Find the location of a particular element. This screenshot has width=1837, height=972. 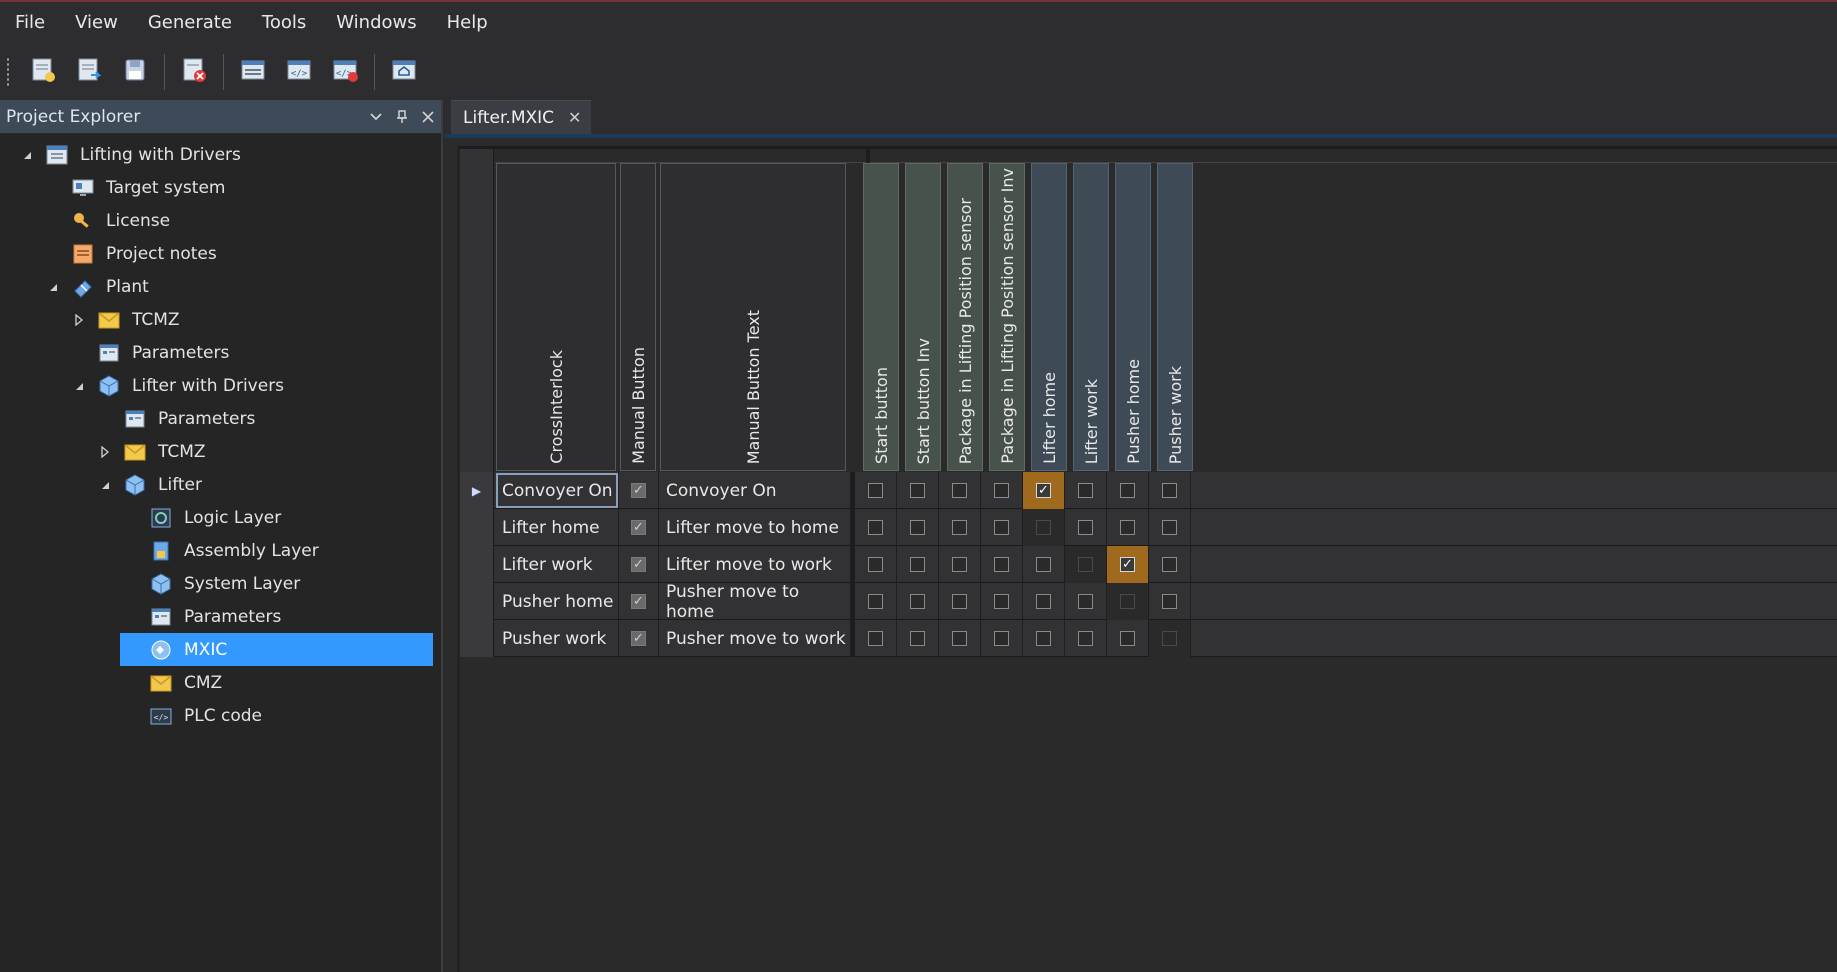

tree-item-lifter: Lifter is located at coordinates (149, 484).